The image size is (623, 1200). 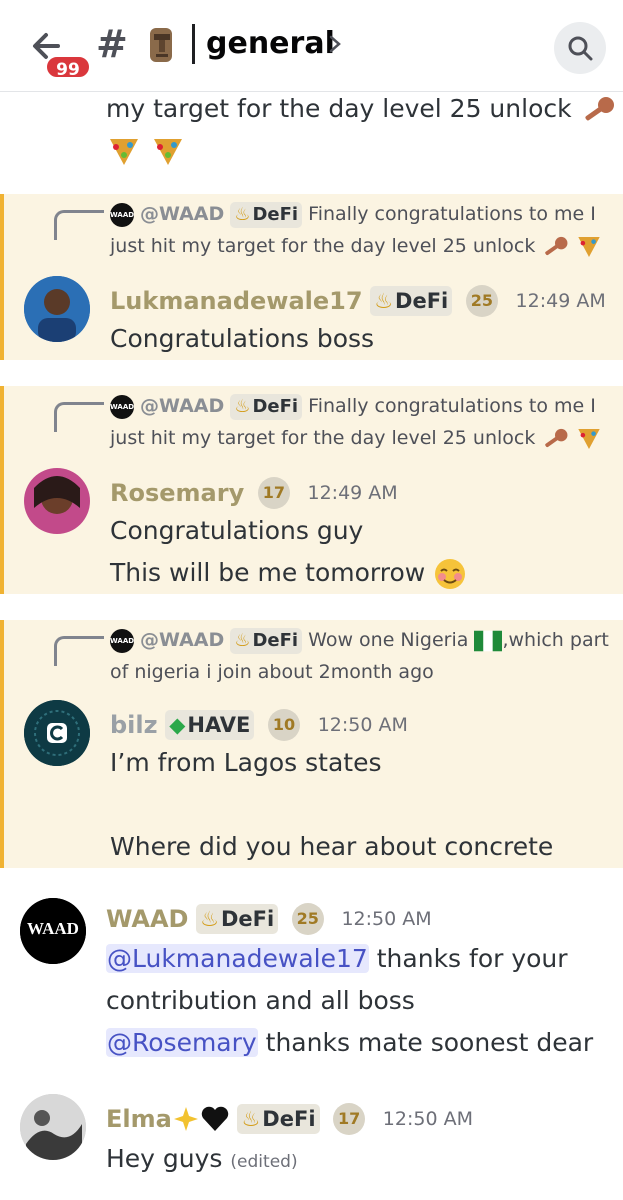 I want to click on author-name: bilz, so click(x=134, y=725).